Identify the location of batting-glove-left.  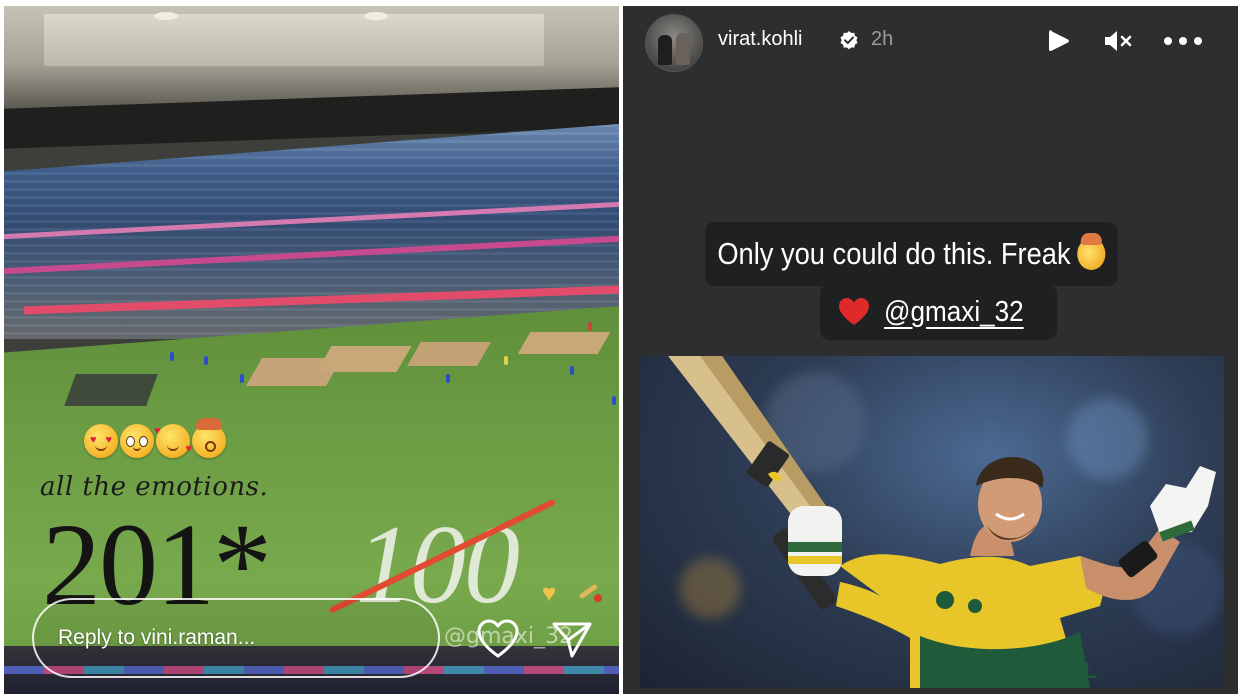
(815, 541).